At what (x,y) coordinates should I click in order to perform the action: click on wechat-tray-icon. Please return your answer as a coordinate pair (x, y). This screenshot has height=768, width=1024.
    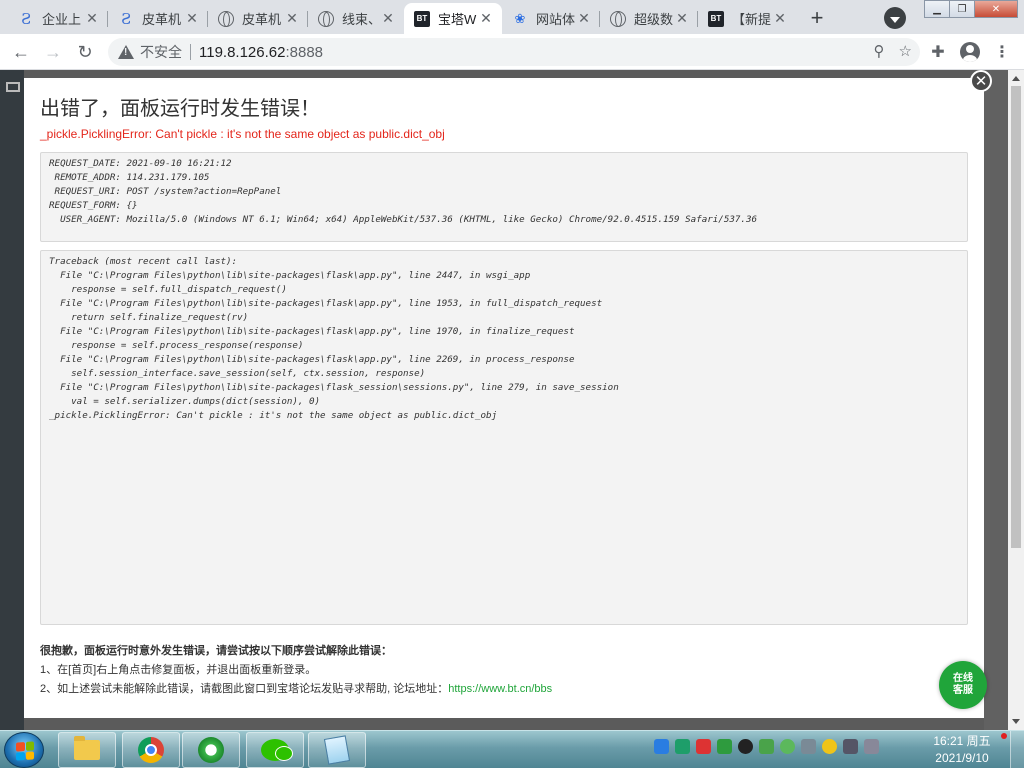
    Looking at the image, I should click on (787, 746).